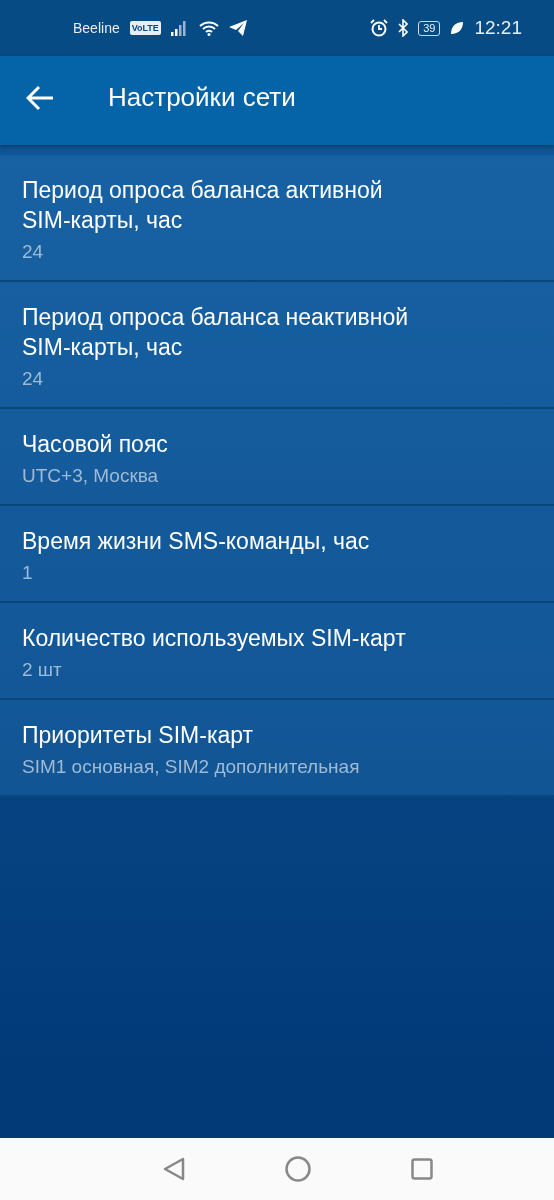  I want to click on carrier-name: Beeline, so click(96, 28).